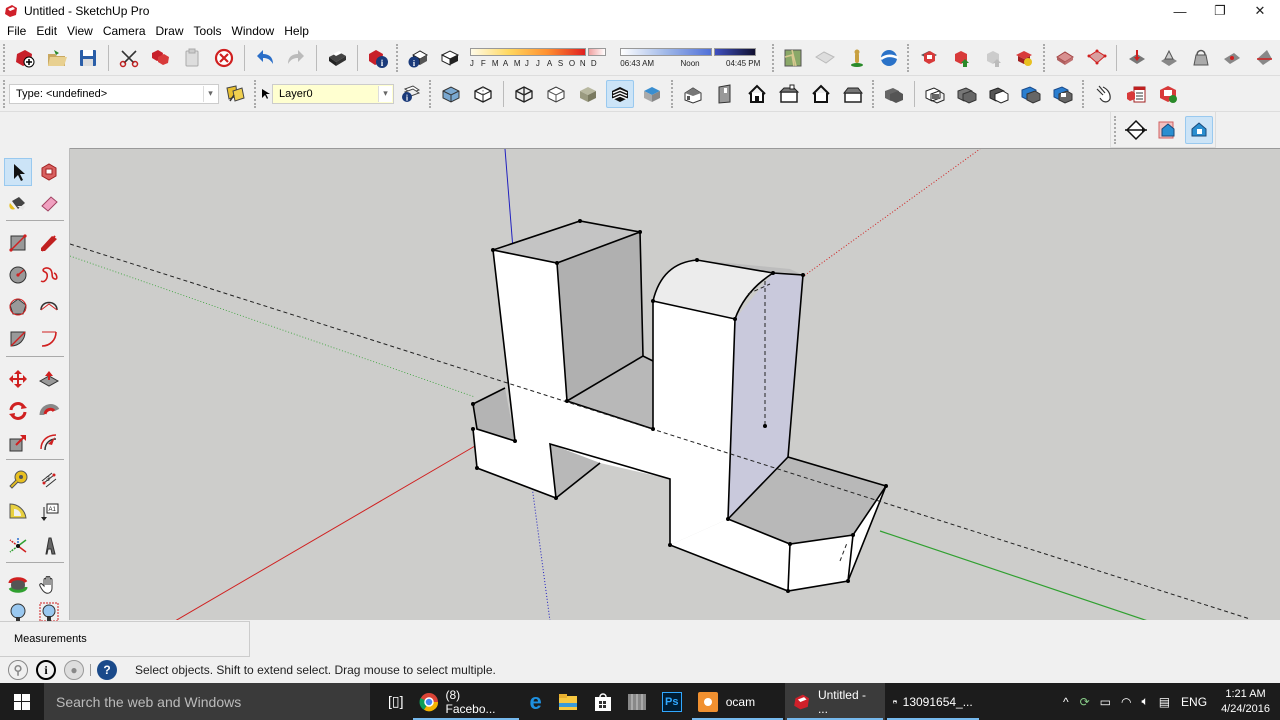 The height and width of the screenshot is (720, 1280). I want to click on shadow-date-slider: J F M A M J J A S O N D, so click(538, 57).